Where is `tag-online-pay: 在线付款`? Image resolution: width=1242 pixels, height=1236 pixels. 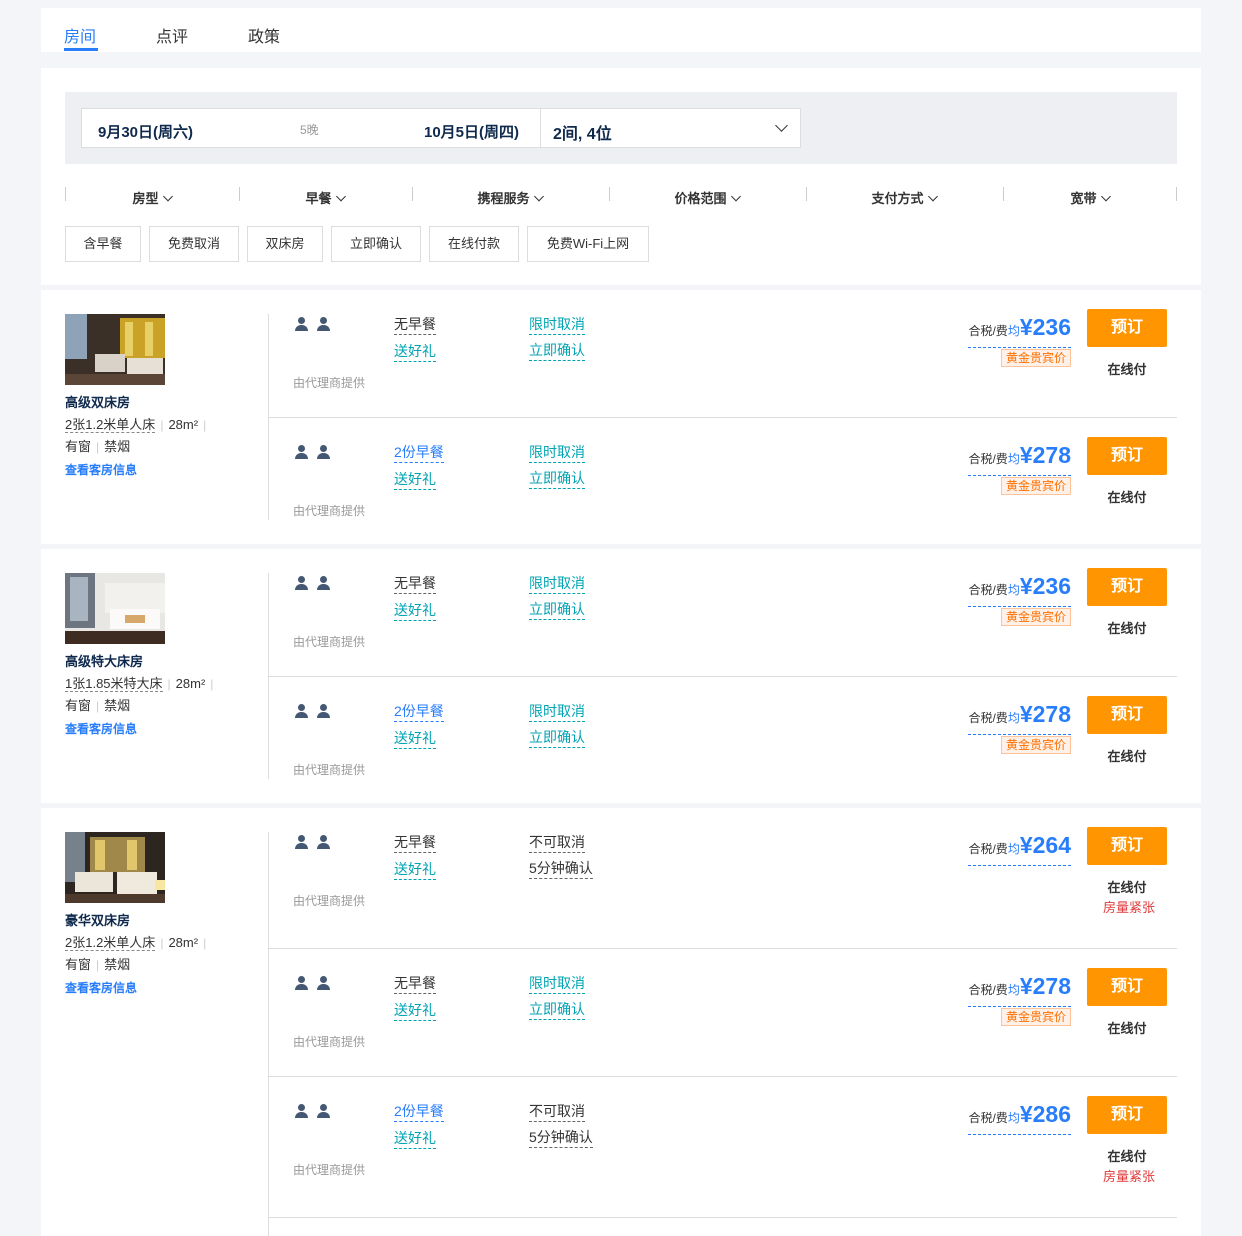
tag-online-pay: 在线付款 is located at coordinates (474, 244).